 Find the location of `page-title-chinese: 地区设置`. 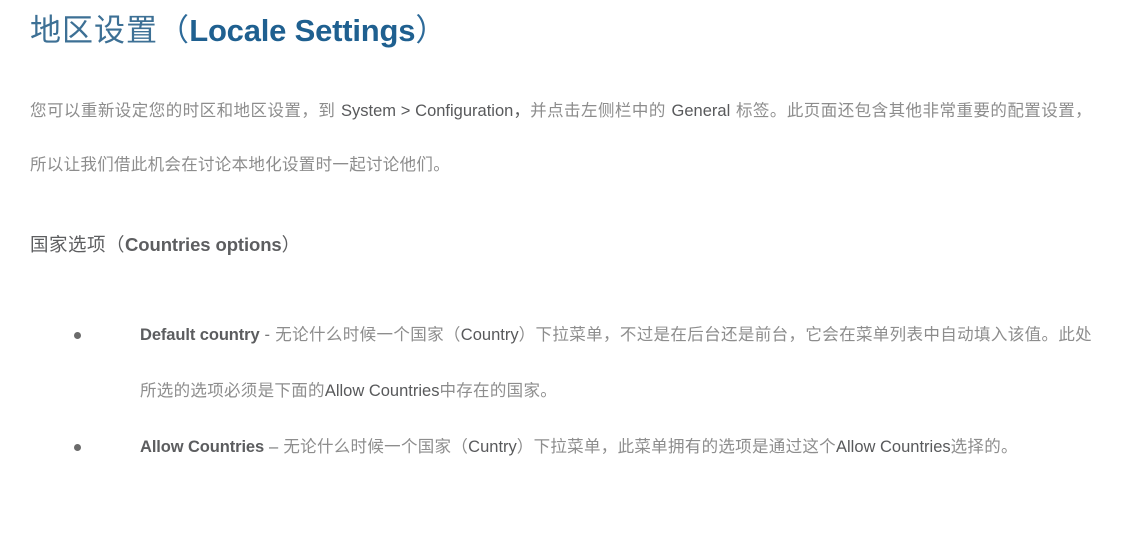

page-title-chinese: 地区设置 is located at coordinates (94, 31).